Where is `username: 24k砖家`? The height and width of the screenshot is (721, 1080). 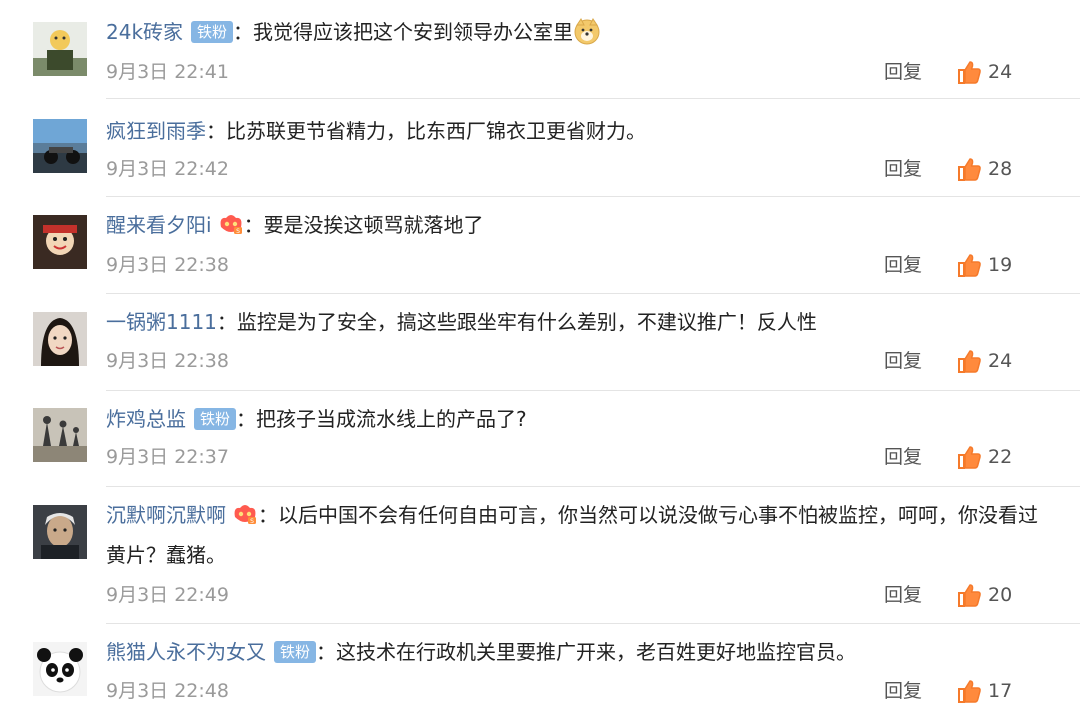 username: 24k砖家 is located at coordinates (144, 32).